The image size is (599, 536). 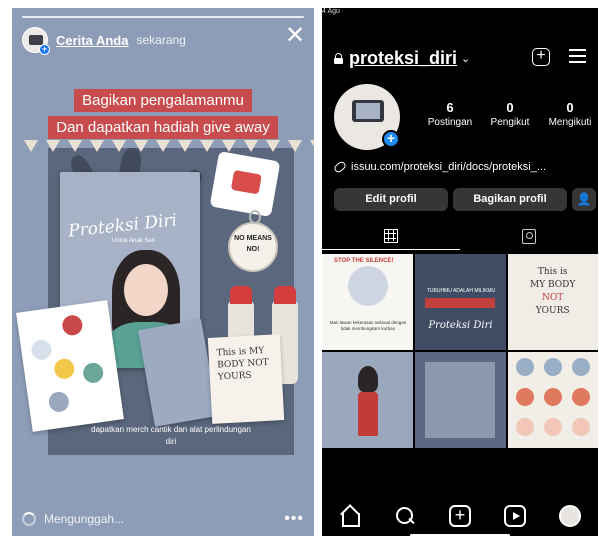 I want to click on no-means-no-keychain: NO MEANS NO!, so click(x=253, y=241).